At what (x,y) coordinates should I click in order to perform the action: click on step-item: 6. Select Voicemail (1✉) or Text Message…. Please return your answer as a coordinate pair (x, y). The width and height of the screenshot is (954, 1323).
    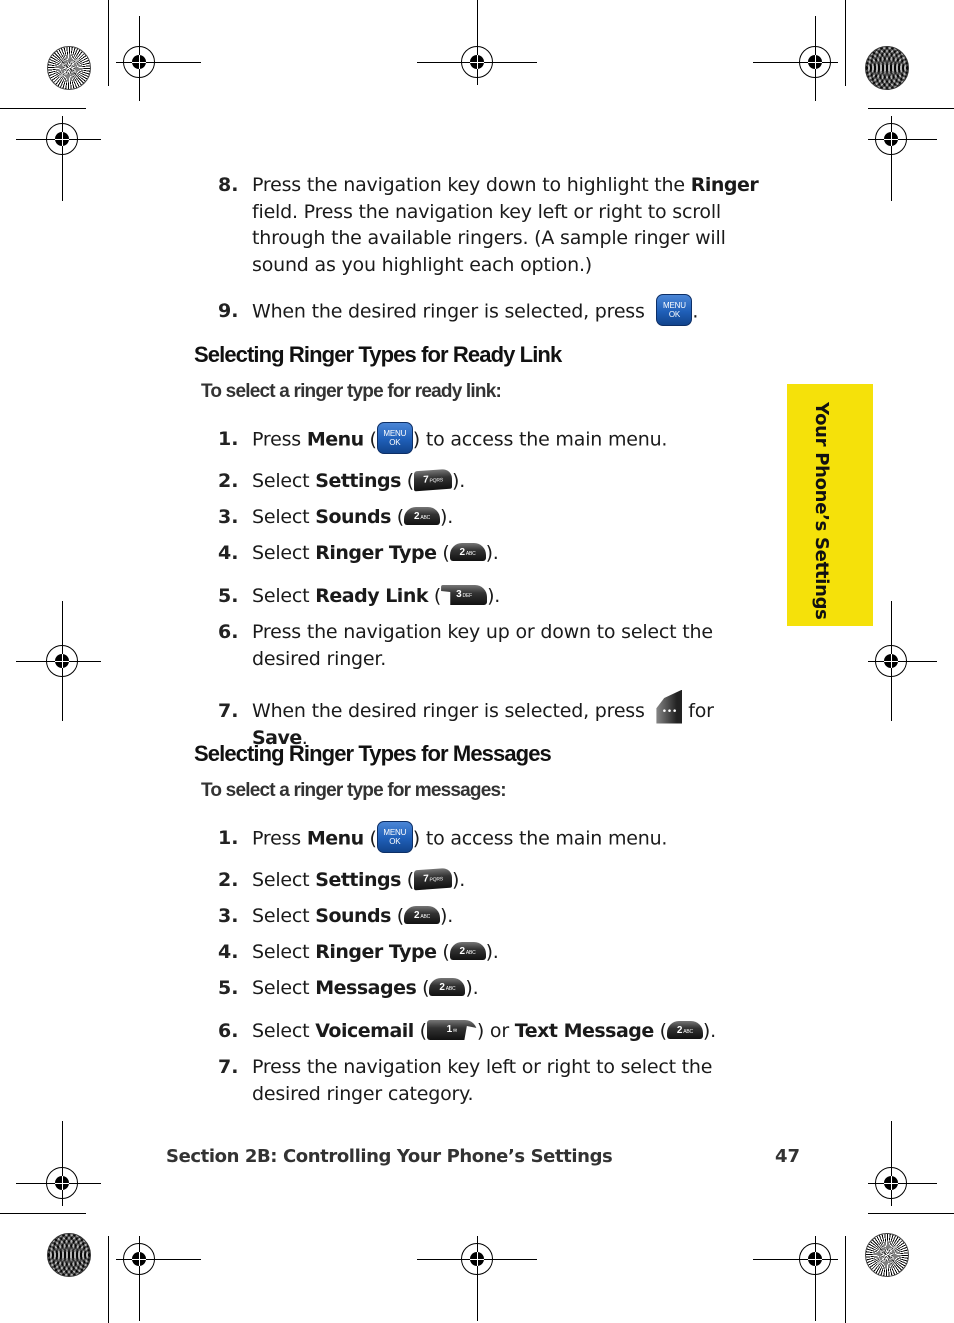
    Looking at the image, I should click on (498, 1033).